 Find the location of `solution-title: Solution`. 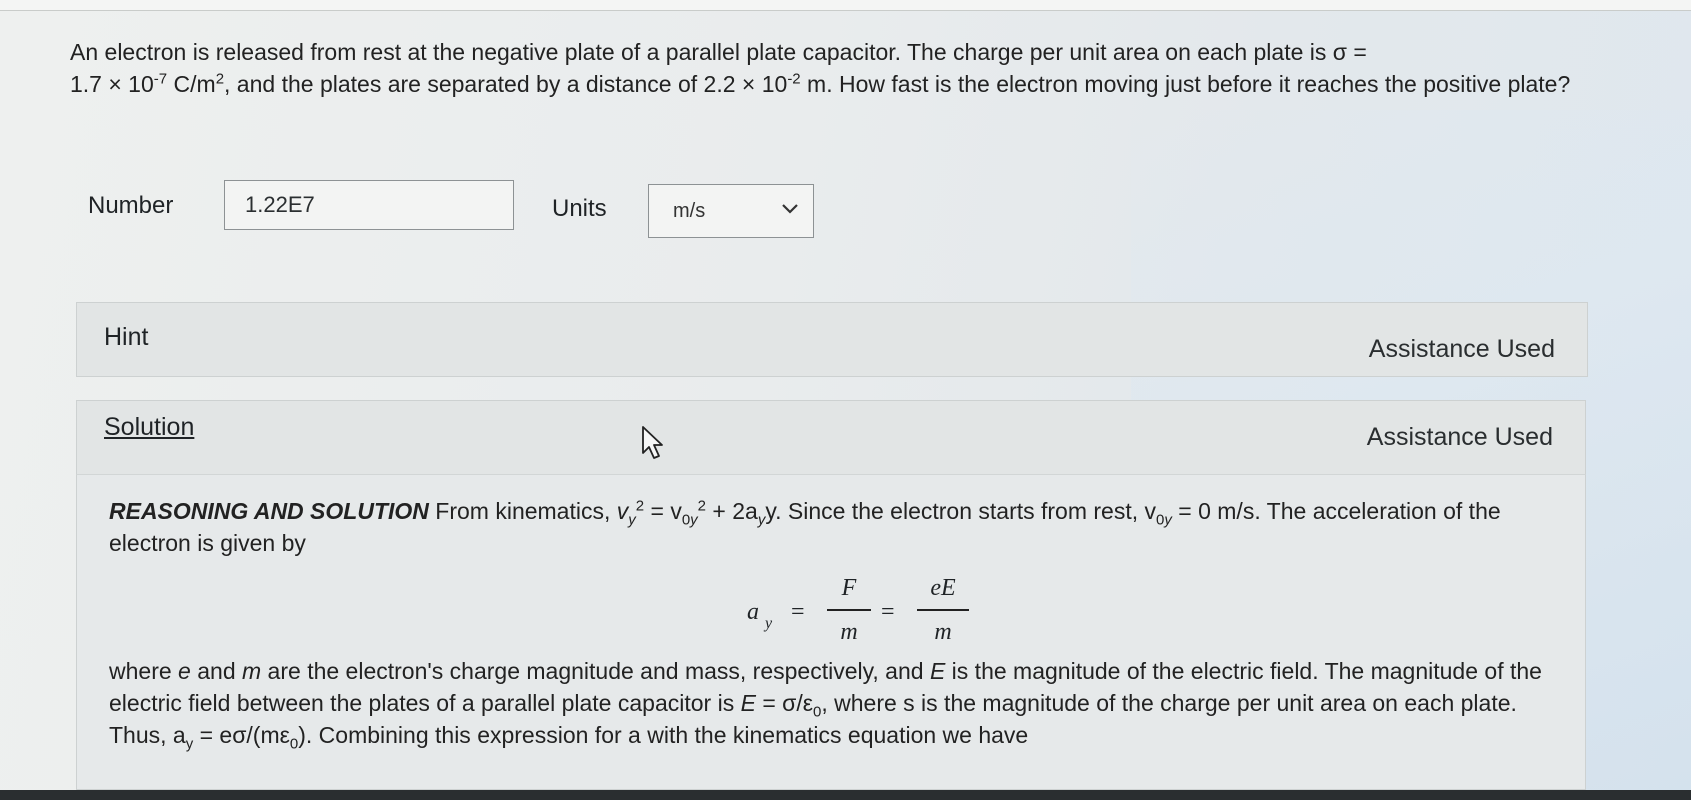

solution-title: Solution is located at coordinates (149, 427).